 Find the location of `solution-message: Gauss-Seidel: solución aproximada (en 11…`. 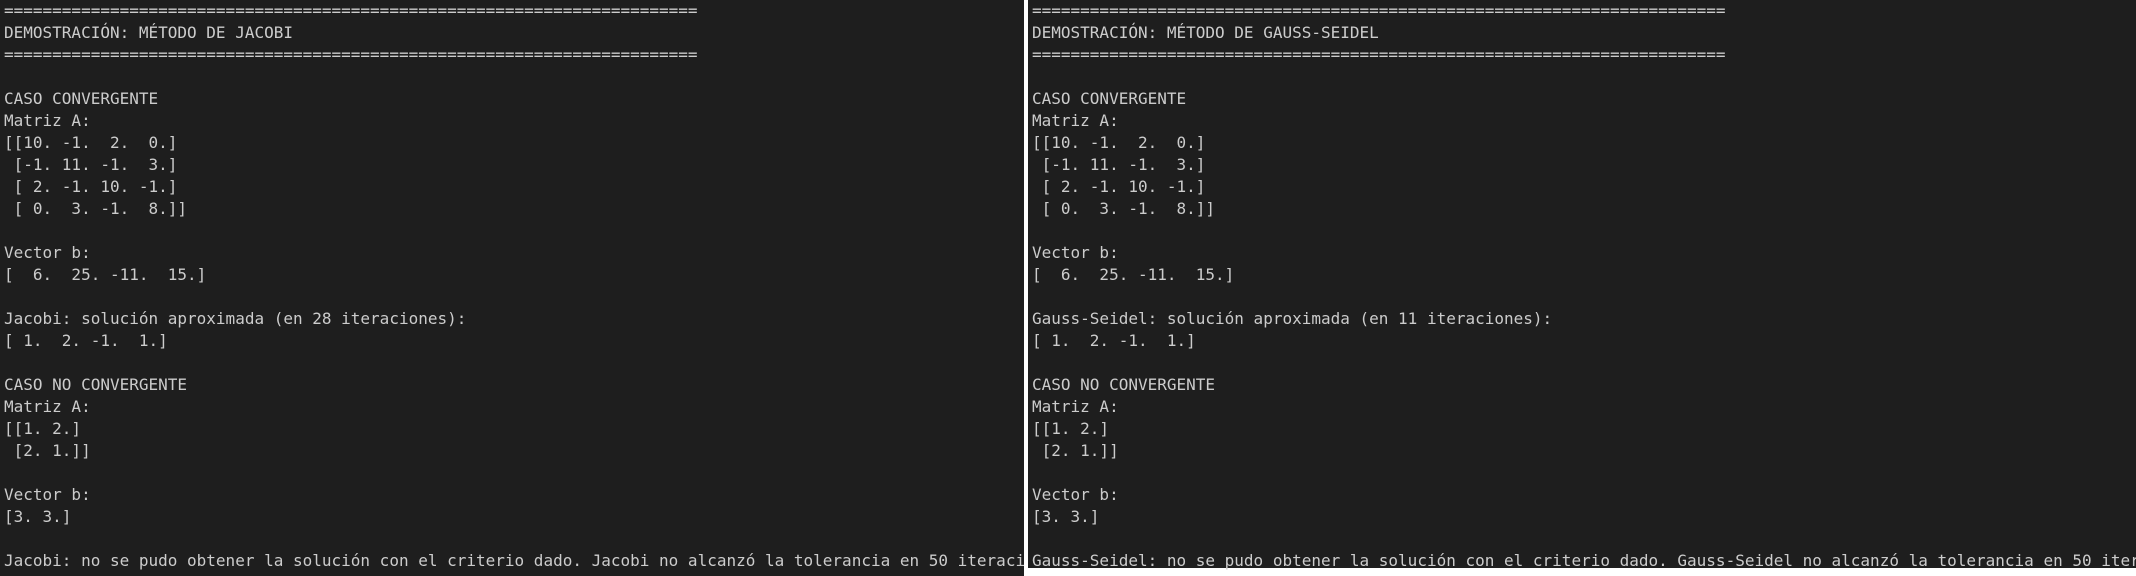

solution-message: Gauss-Seidel: solución aproximada (en 11… is located at coordinates (1292, 318).